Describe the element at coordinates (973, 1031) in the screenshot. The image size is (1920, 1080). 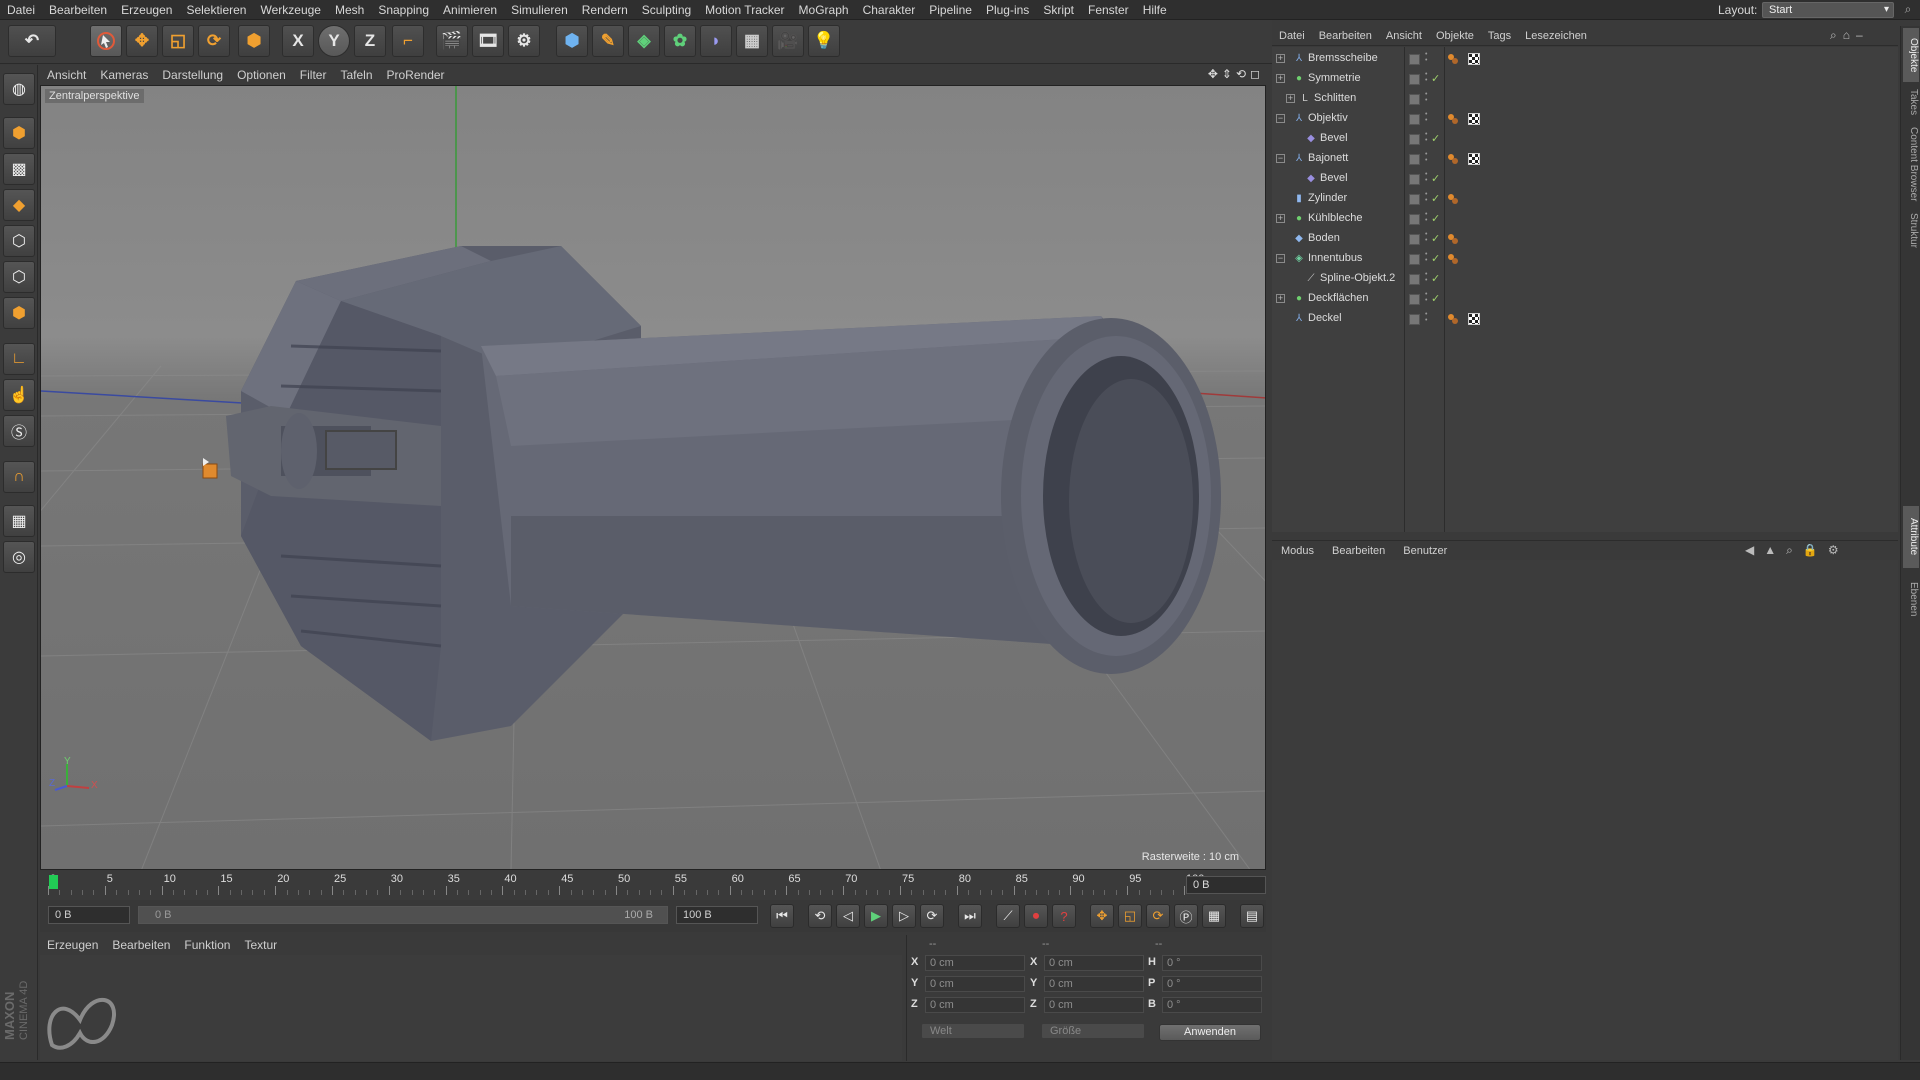
I see `coord-system-dropdown: Welt` at that location.